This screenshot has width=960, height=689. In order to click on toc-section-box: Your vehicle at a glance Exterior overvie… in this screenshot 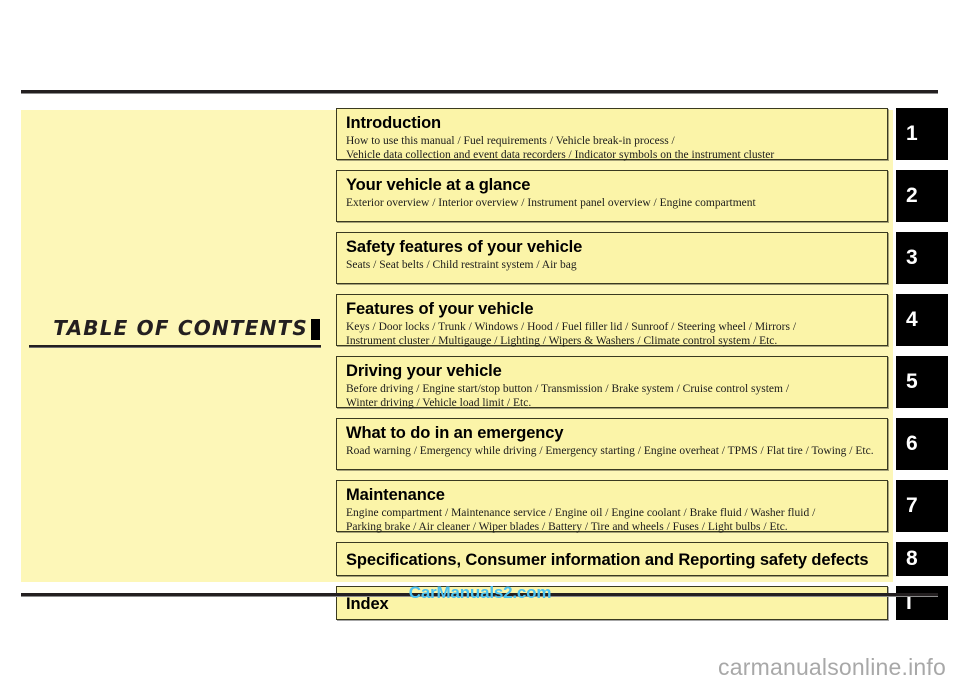, I will do `click(612, 196)`.